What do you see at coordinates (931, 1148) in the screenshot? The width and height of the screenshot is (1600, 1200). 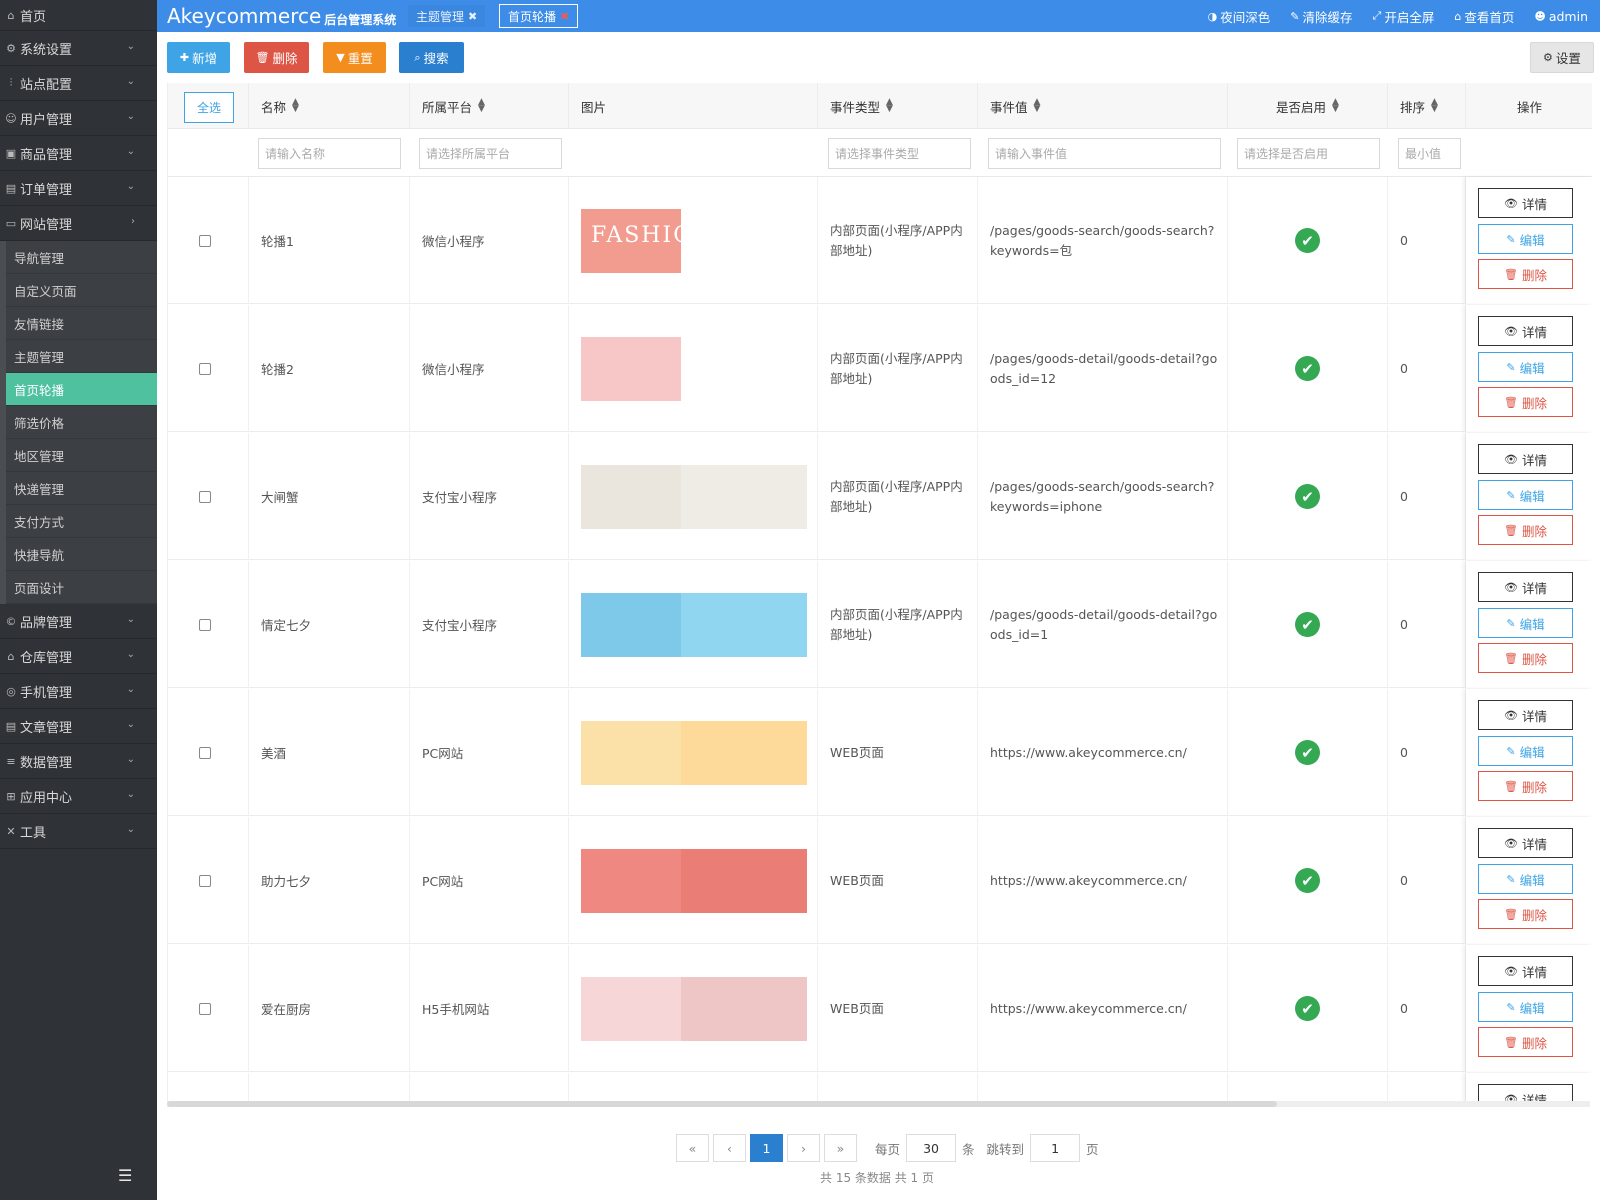 I see `per-page-input` at bounding box center [931, 1148].